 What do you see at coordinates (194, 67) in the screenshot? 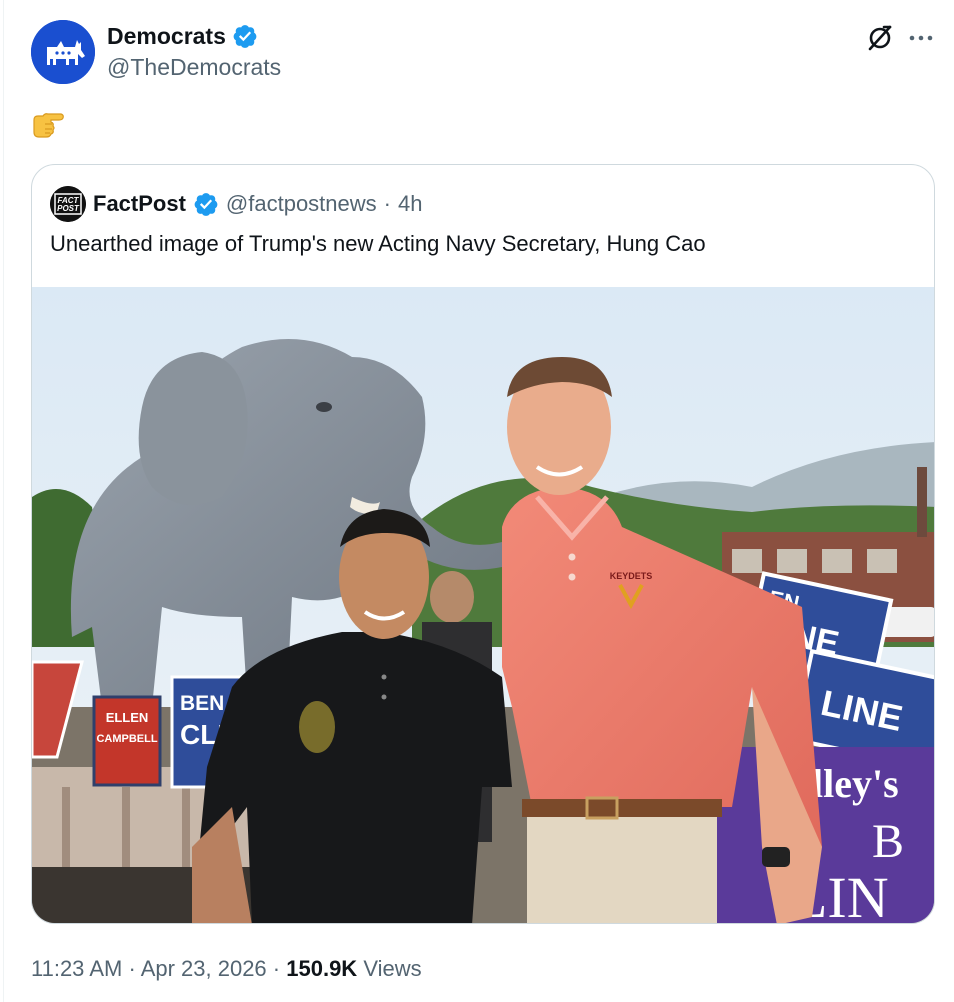
I see `author-handle: @TheDemocrats` at bounding box center [194, 67].